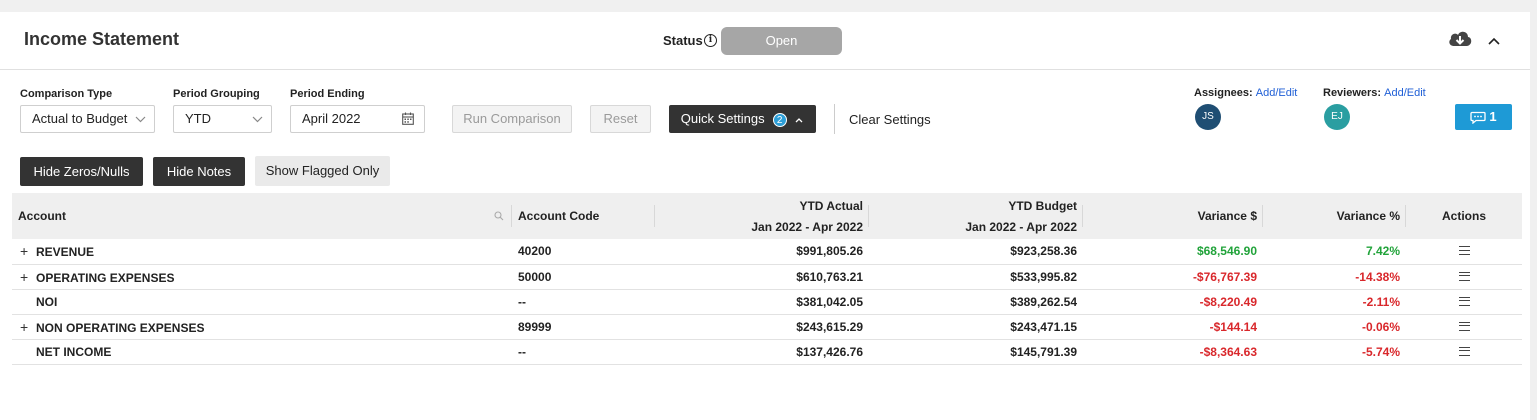  Describe the element at coordinates (120, 327) in the screenshot. I see `account-name: NON OPERATING EXPENSES` at that location.